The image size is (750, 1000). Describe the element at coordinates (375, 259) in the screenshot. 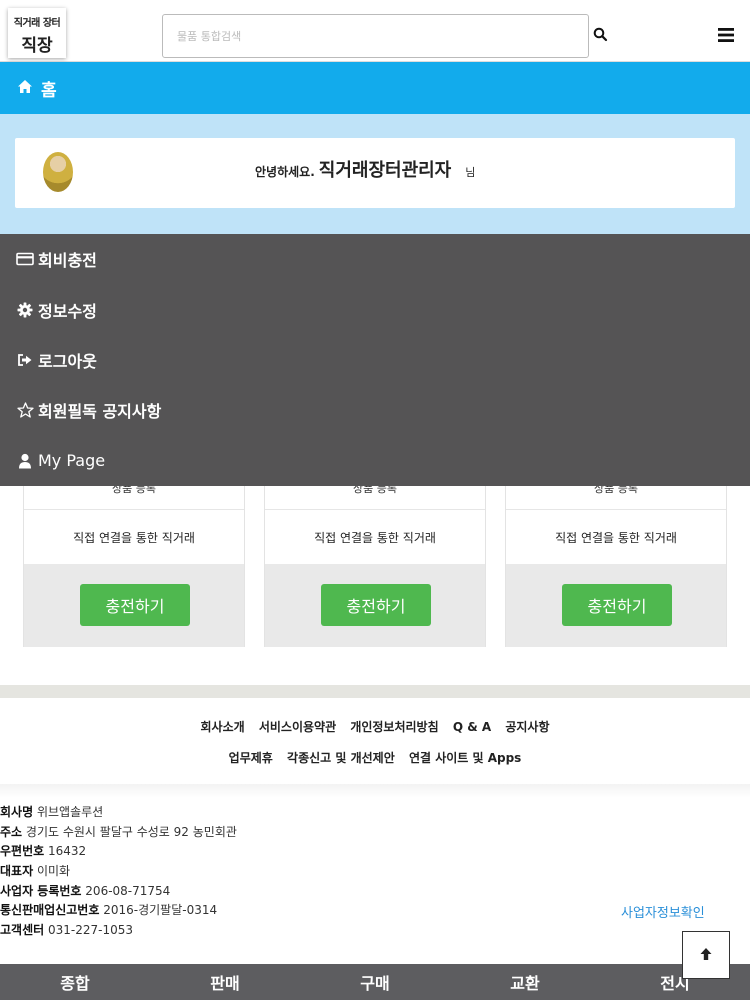

I see `menu-item-charge: 회비충전` at that location.